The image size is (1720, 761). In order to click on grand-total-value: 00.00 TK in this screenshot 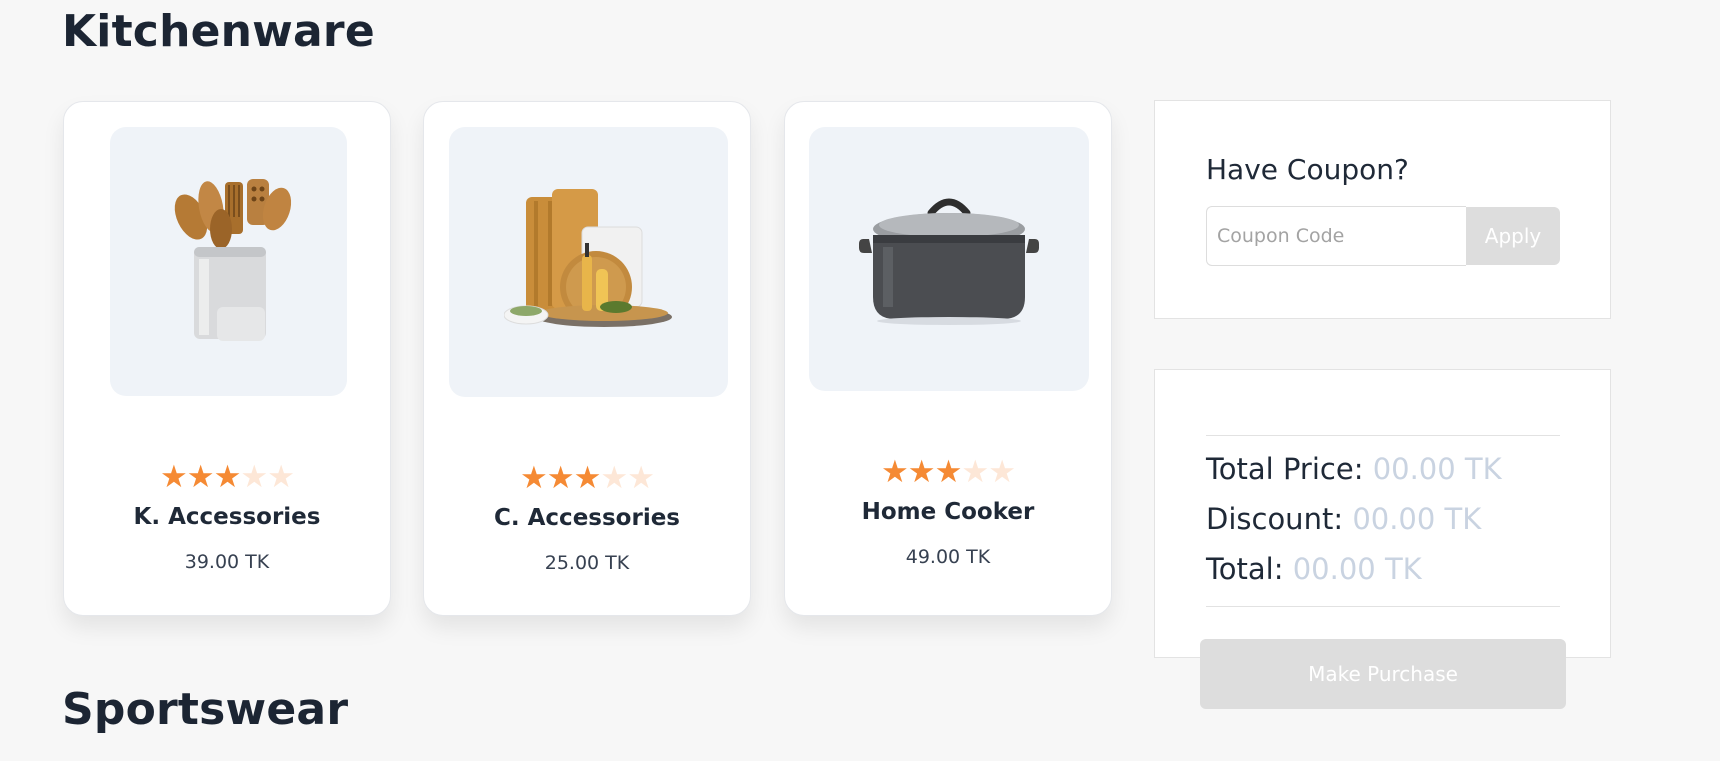, I will do `click(1357, 569)`.